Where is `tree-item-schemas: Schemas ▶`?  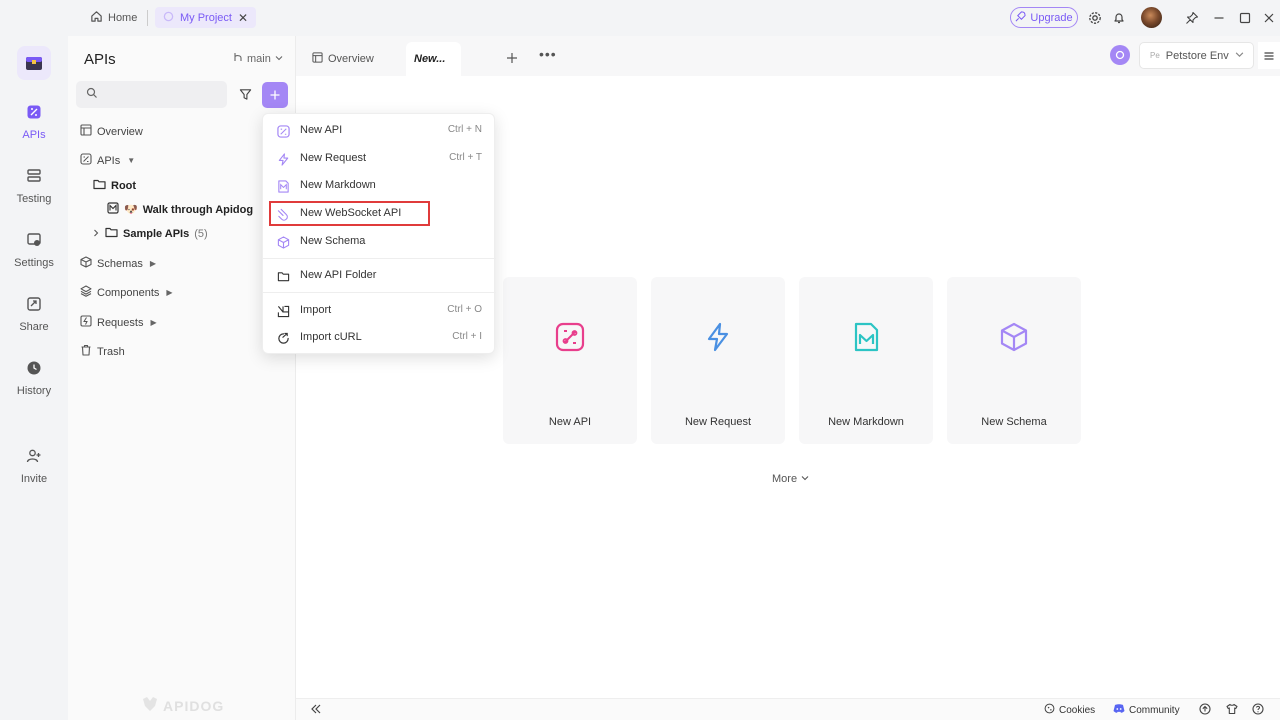 tree-item-schemas: Schemas ▶ is located at coordinates (118, 263).